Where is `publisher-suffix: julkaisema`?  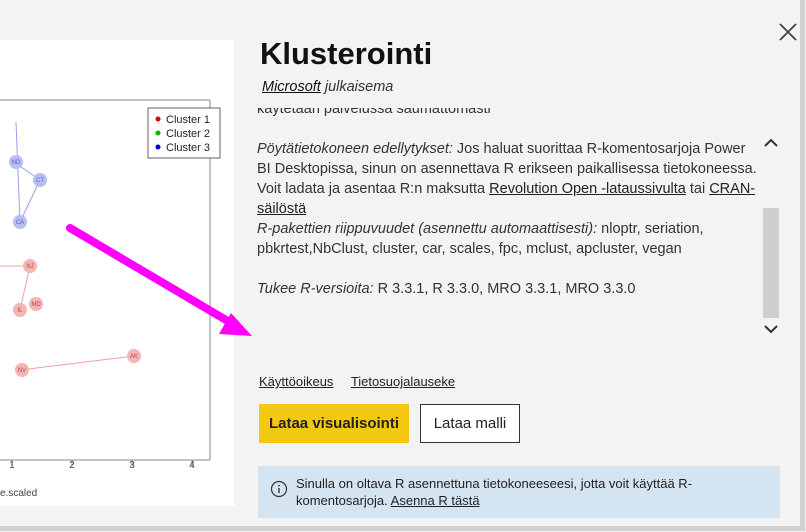
publisher-suffix: julkaisema is located at coordinates (357, 87).